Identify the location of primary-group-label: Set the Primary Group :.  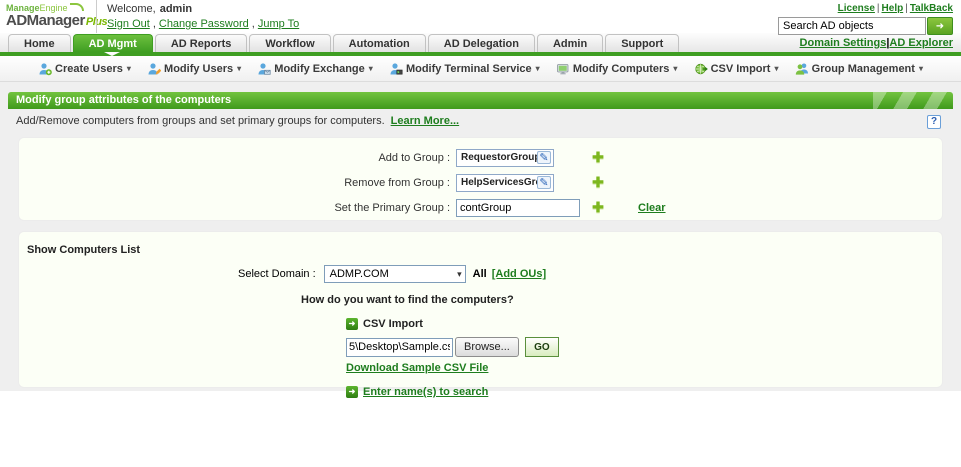
(392, 207).